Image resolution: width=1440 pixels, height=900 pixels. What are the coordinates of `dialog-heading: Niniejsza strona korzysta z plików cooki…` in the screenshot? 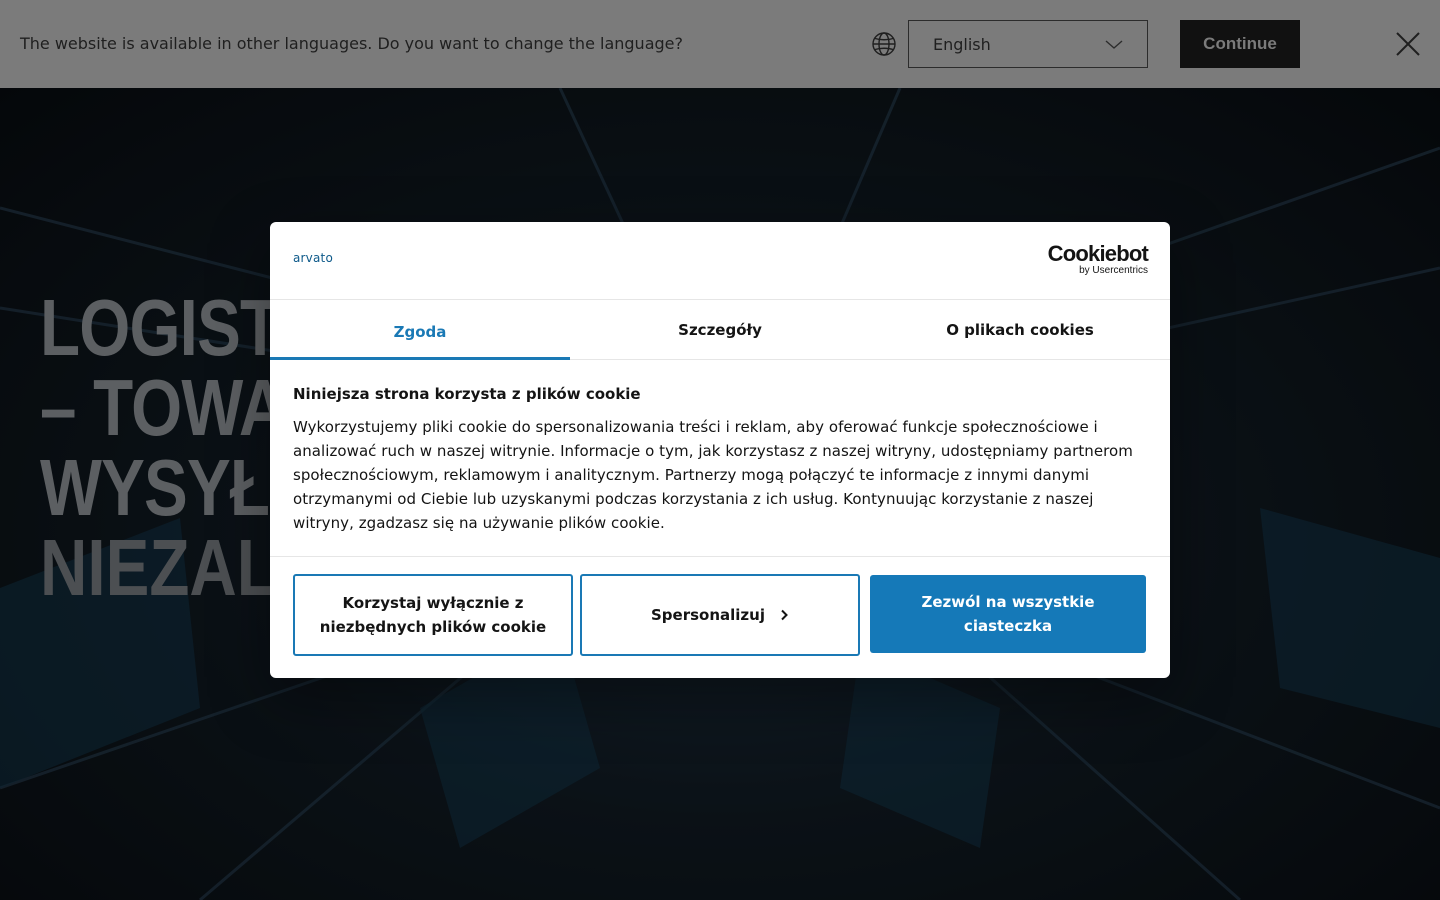 It's located at (467, 394).